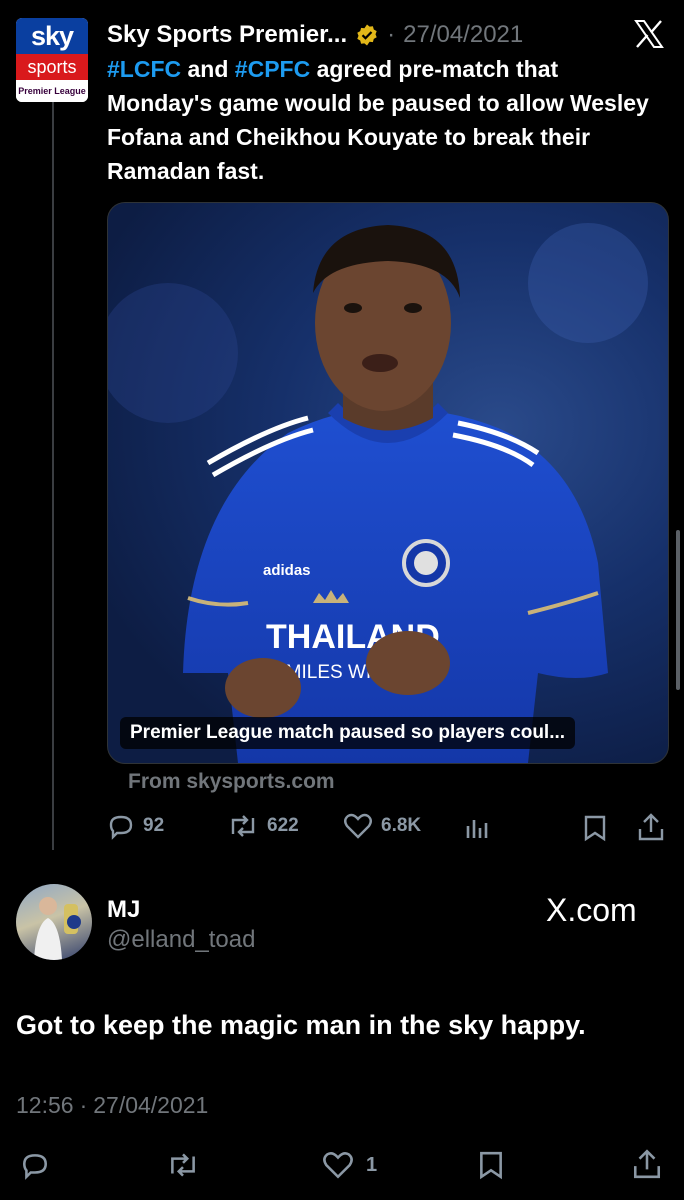 This screenshot has width=684, height=1200. Describe the element at coordinates (53, 475) in the screenshot. I see `thread-connector-line` at that location.